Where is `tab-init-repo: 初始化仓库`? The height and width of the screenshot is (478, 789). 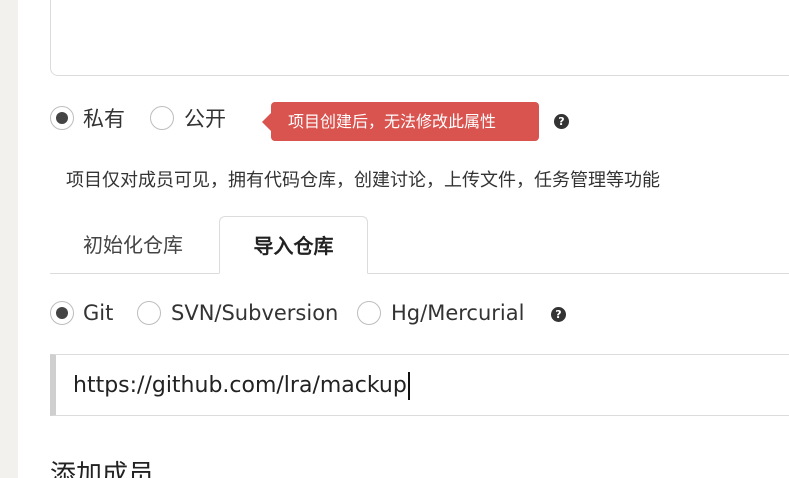
tab-init-repo: 初始化仓库 is located at coordinates (133, 245).